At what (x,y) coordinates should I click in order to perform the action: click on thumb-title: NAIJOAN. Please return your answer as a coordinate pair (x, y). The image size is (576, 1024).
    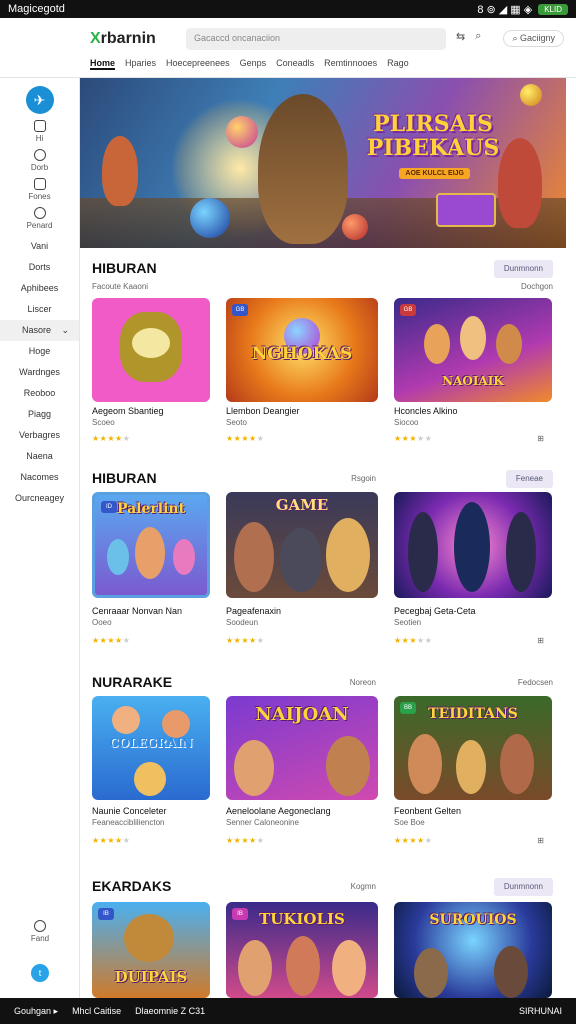
    Looking at the image, I should click on (302, 714).